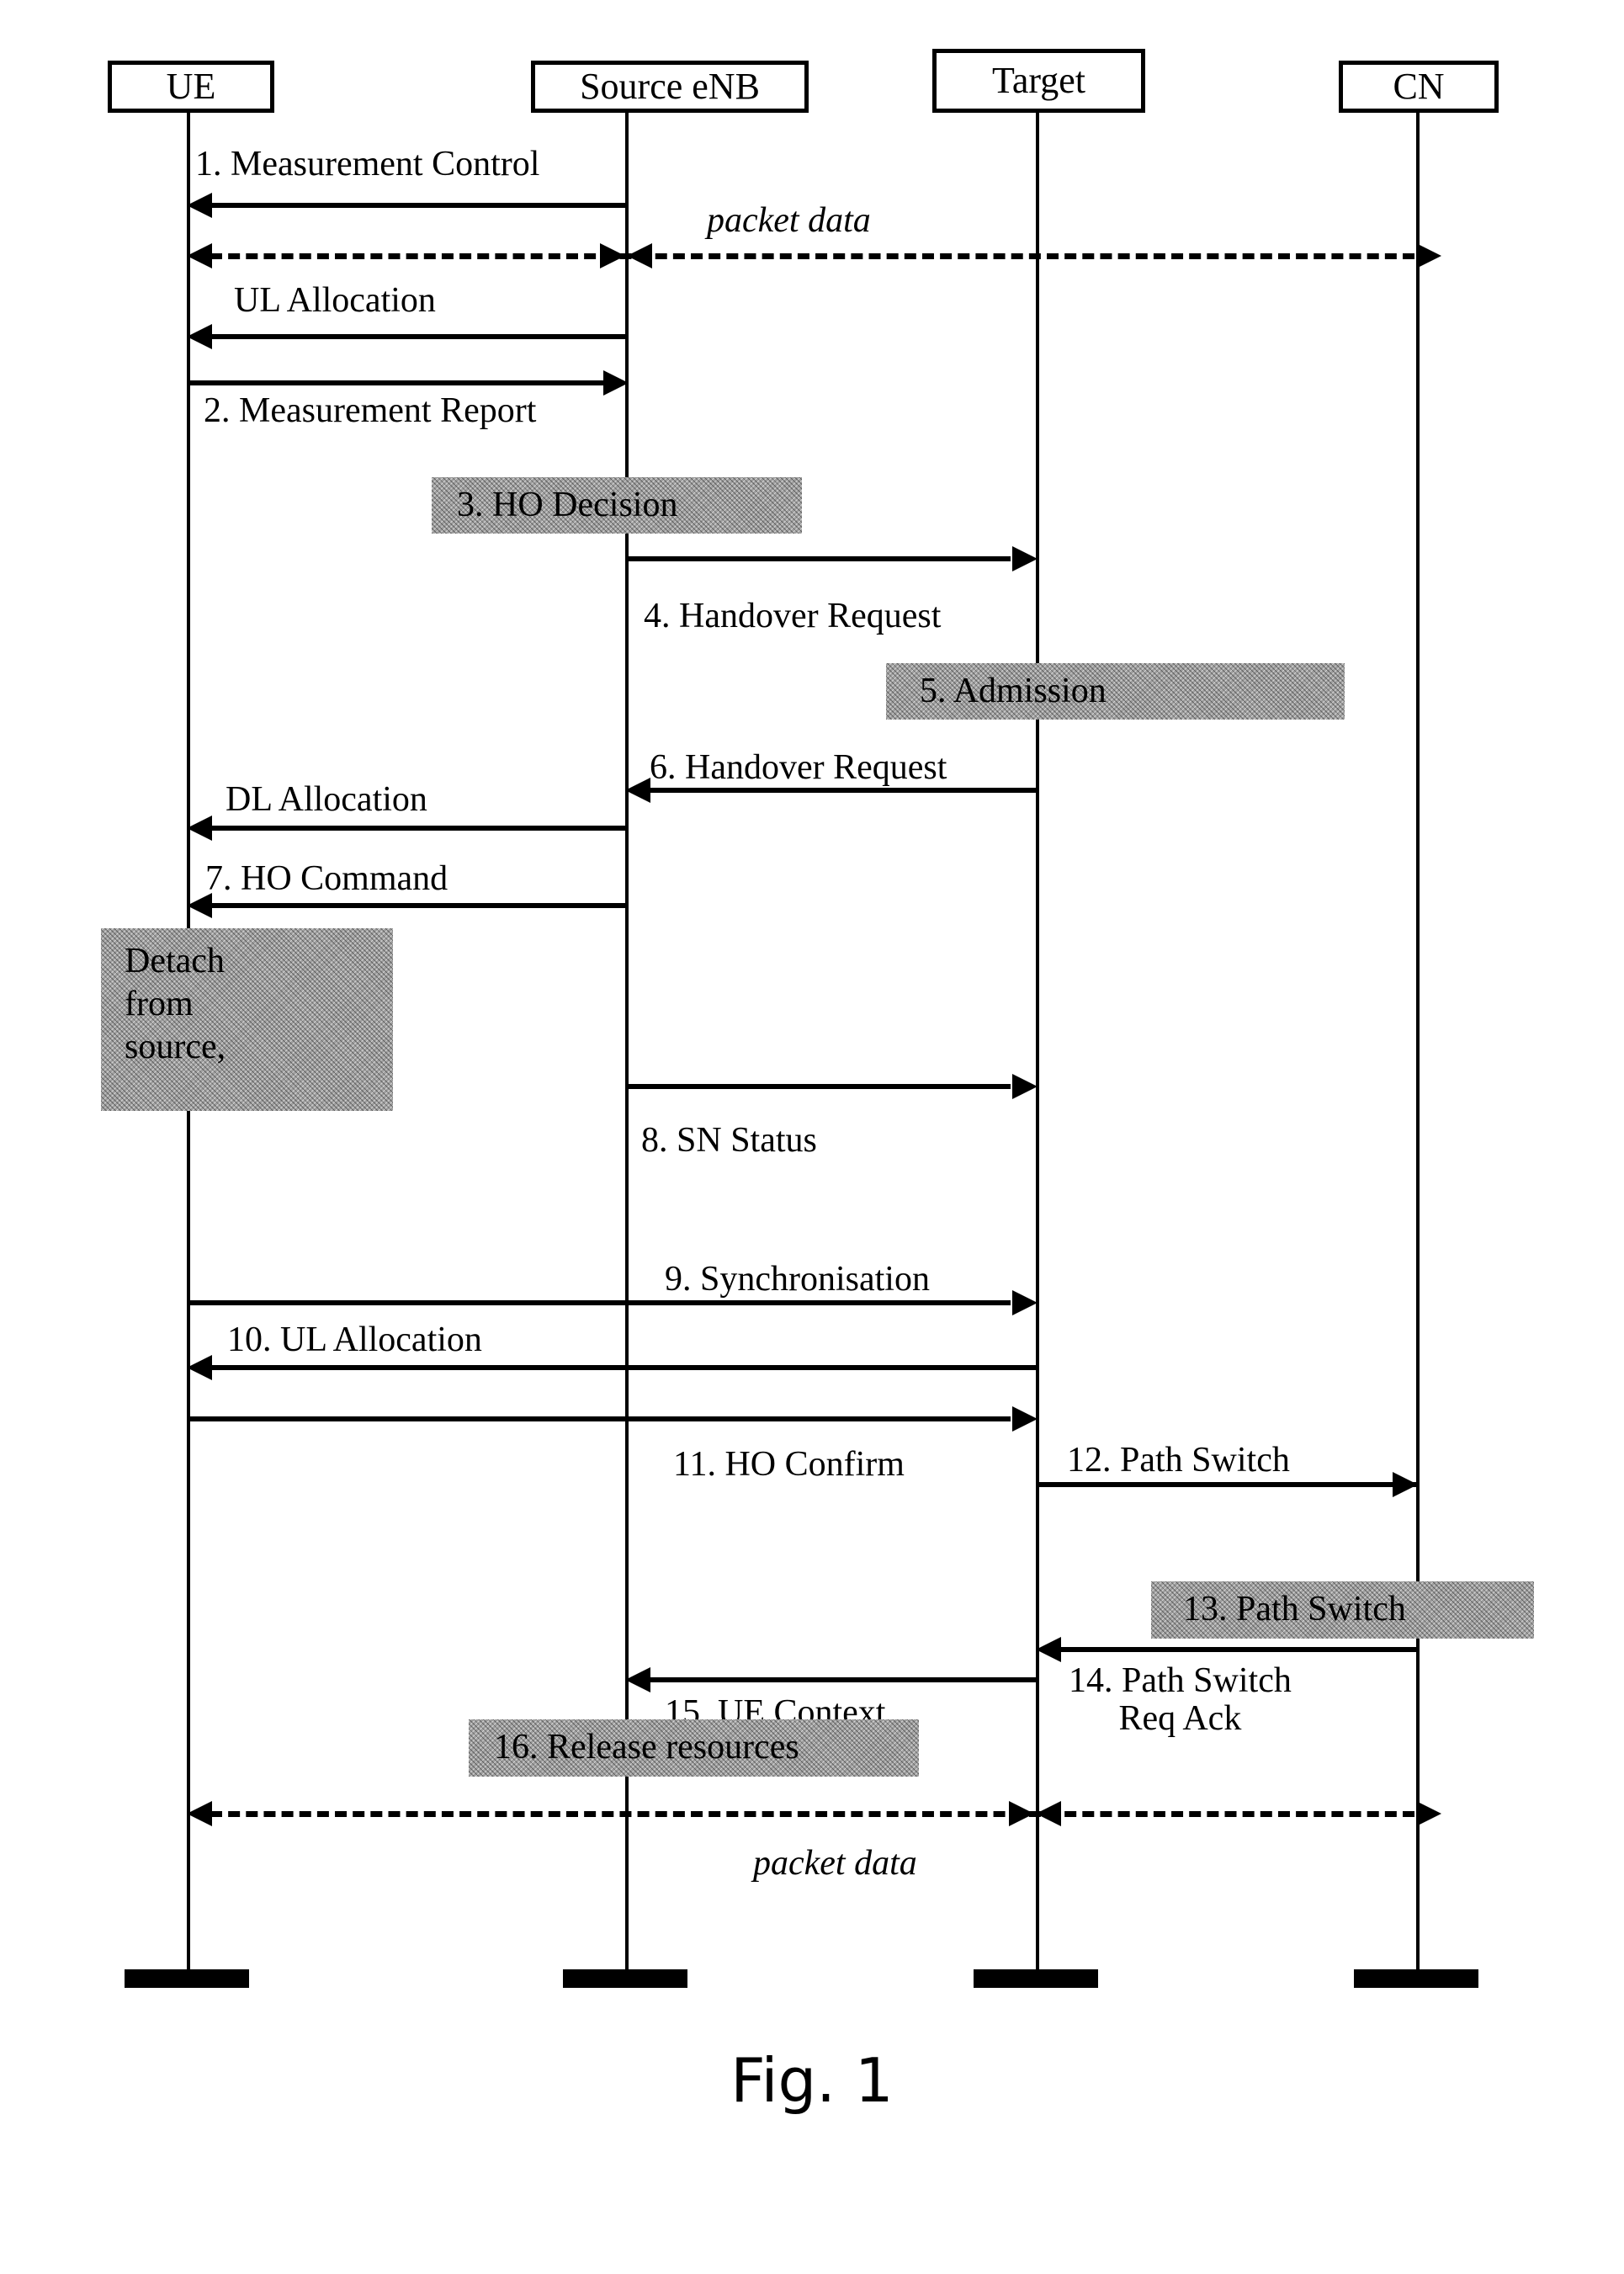 The image size is (1624, 2274). I want to click on message-arrowhead-7-ho-command, so click(199, 905).